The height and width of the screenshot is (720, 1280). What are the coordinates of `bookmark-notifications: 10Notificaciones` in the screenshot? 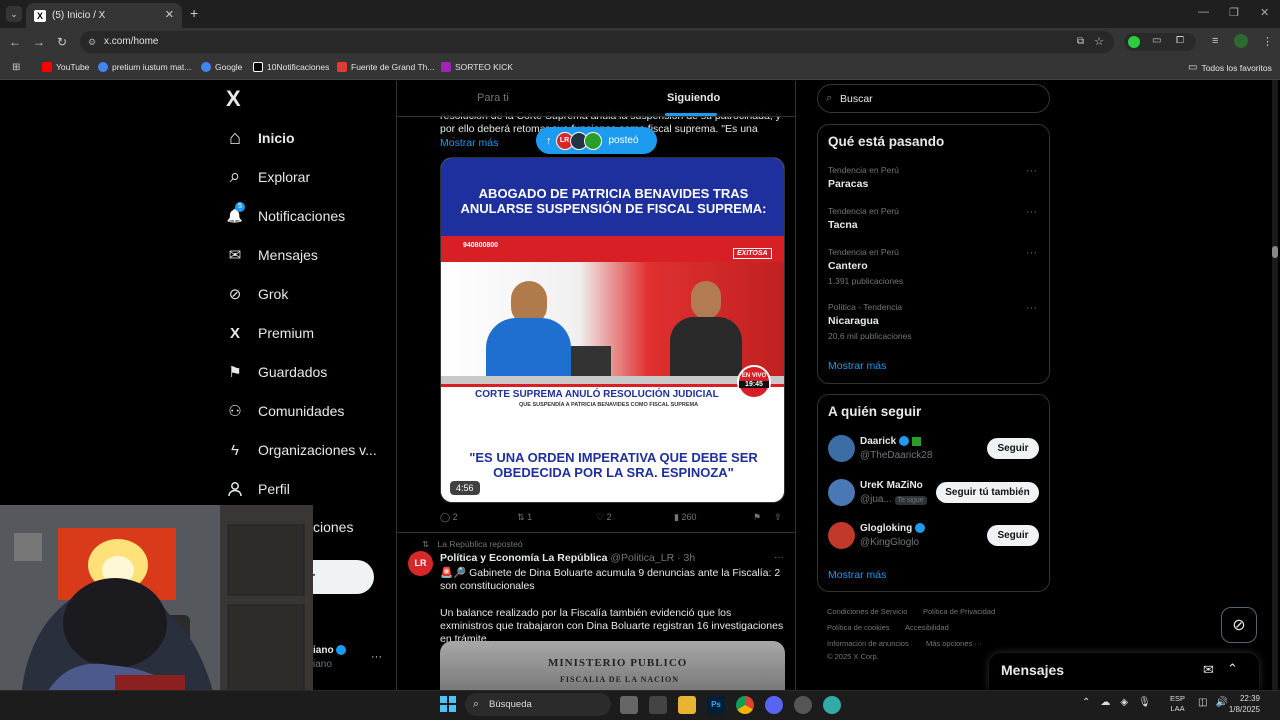 It's located at (291, 67).